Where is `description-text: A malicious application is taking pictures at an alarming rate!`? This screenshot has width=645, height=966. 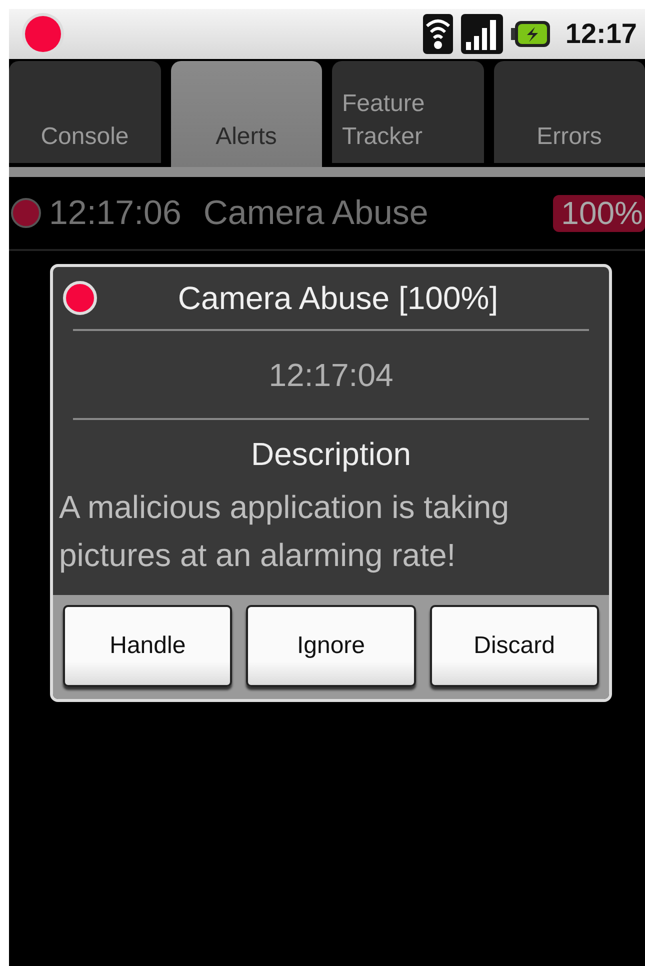
description-text: A malicious application is taking pictures at an alarming rate! is located at coordinates (284, 531).